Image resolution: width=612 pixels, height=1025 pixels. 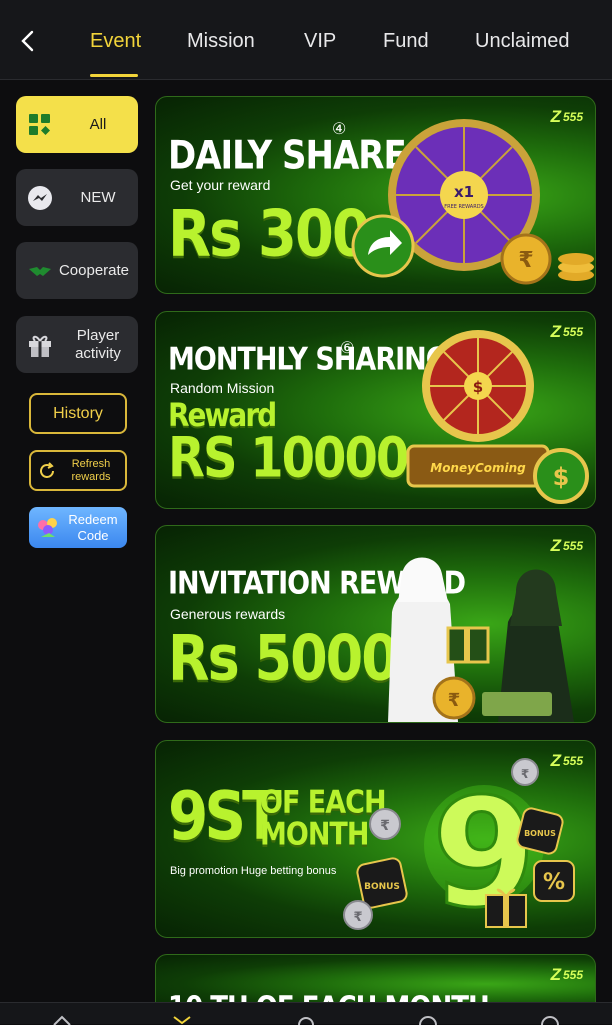 I want to click on tab-unclaimed: Unclaimed, so click(x=522, y=41).